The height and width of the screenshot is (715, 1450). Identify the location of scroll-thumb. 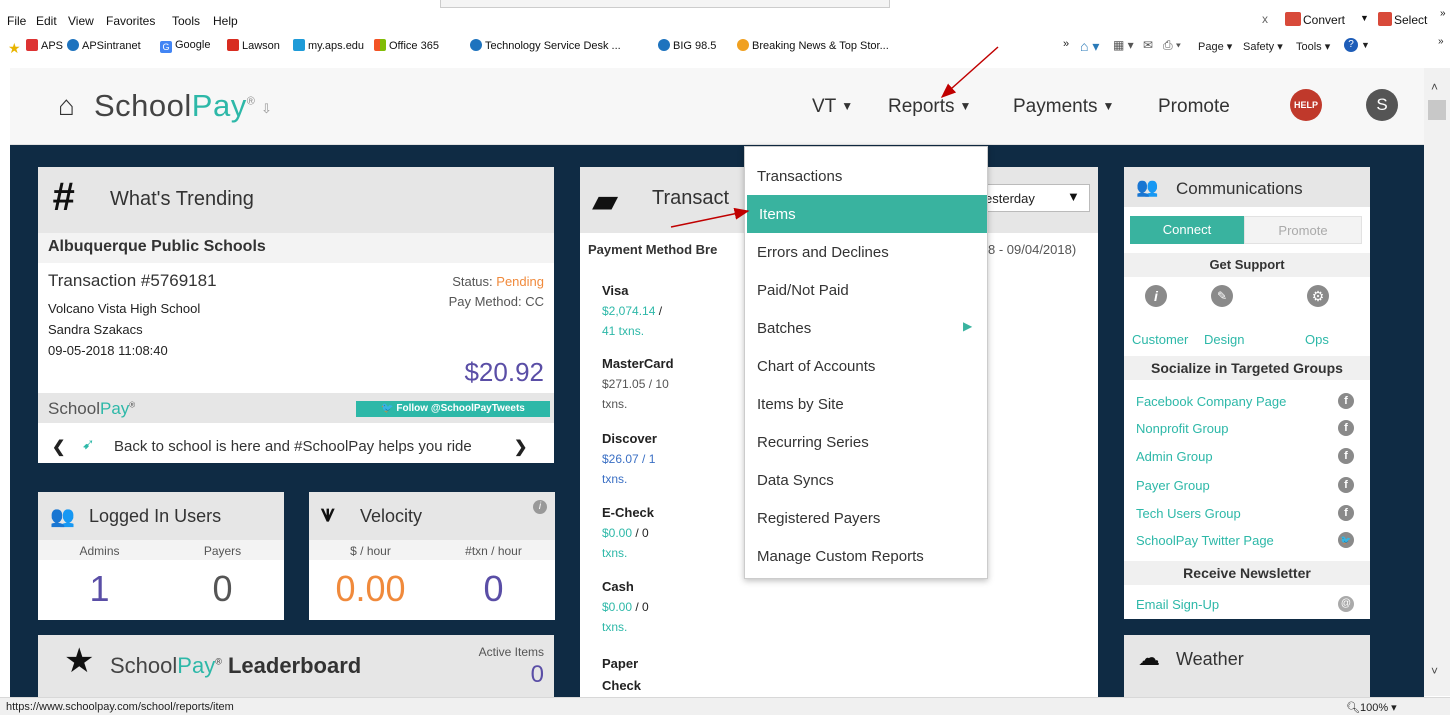
(1437, 110).